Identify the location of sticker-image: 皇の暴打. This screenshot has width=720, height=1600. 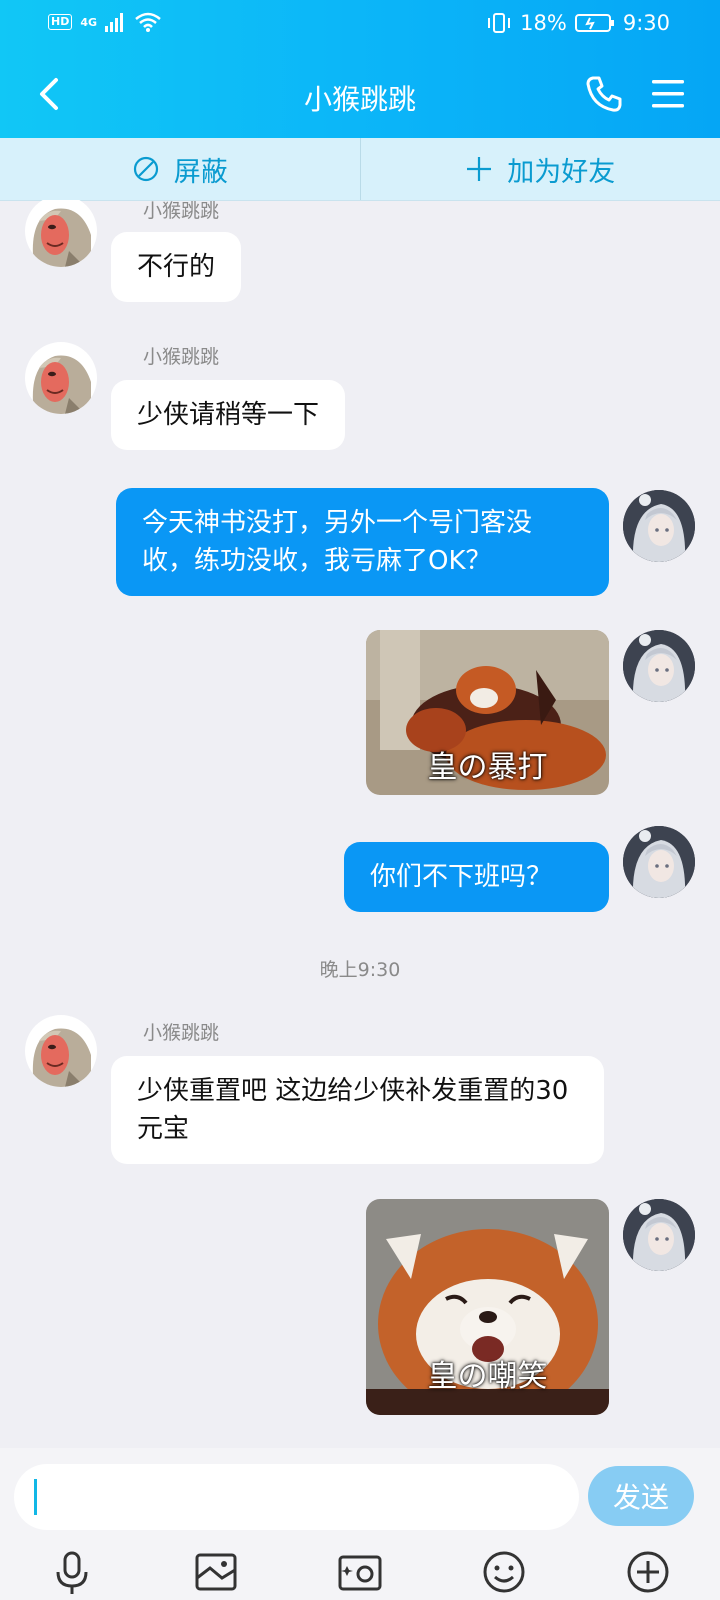
(487, 712).